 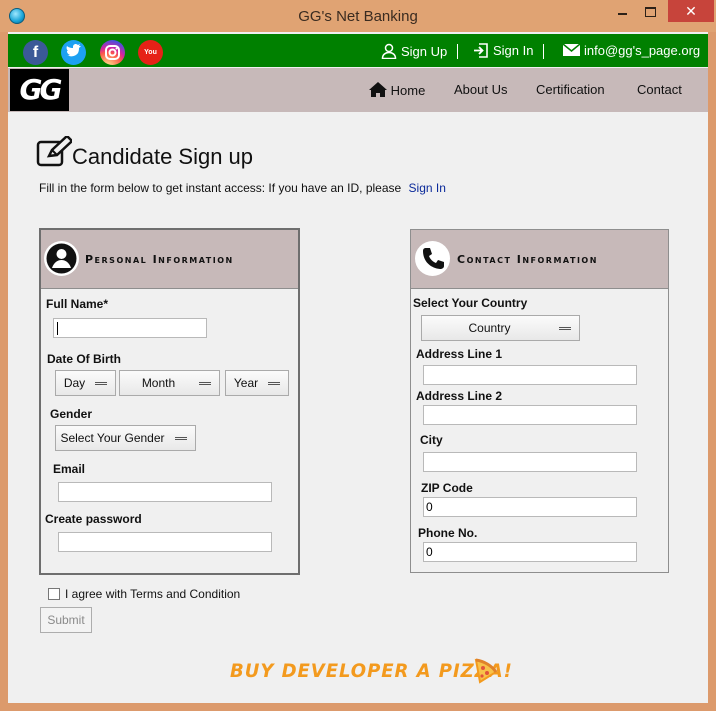 I want to click on sign-in-link: Sign In, so click(x=503, y=50).